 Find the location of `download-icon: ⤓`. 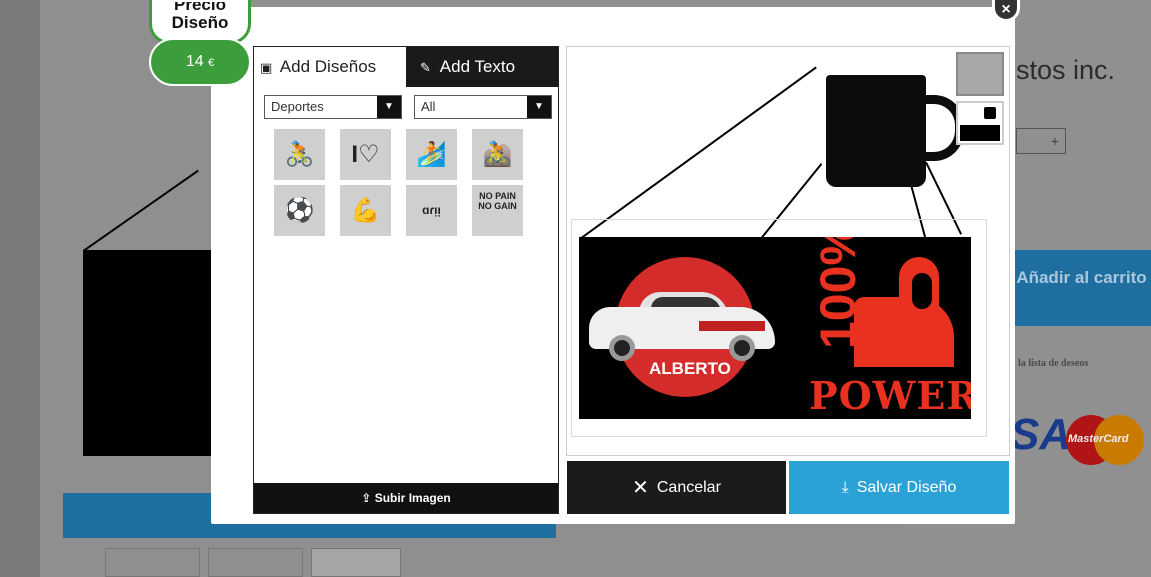

download-icon: ⤓ is located at coordinates (845, 487).